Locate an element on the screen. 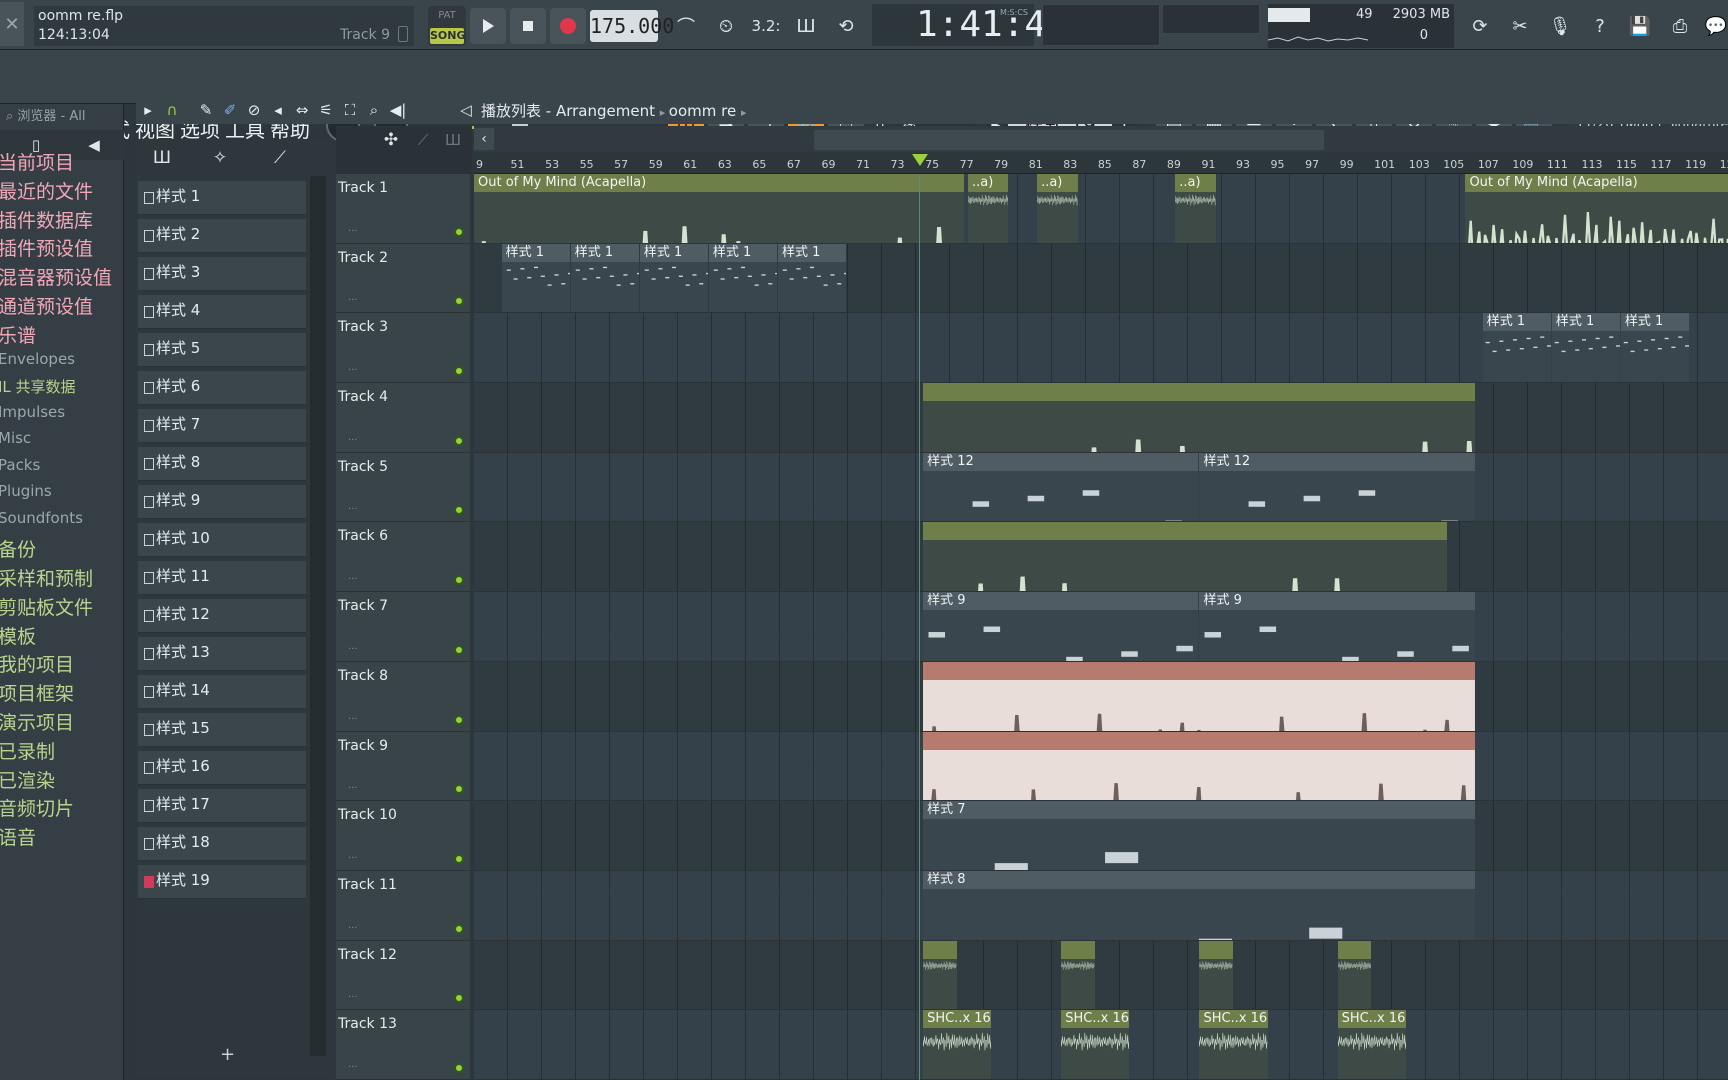 The image size is (1728, 1080). track-header: Track 9 ··· is located at coordinates (403, 766).